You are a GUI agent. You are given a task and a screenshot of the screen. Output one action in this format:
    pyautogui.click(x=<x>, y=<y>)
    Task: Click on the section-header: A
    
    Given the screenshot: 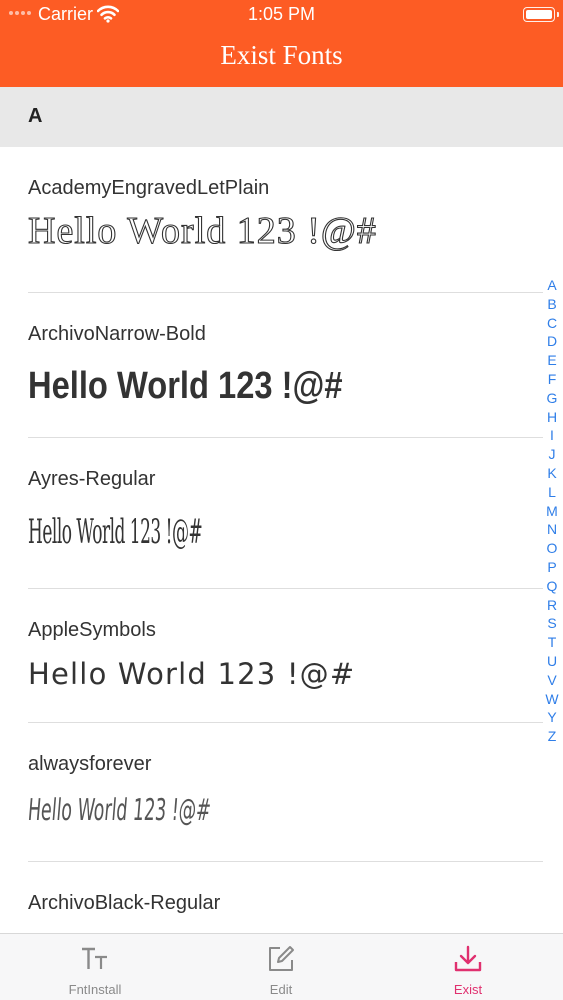 What is the action you would take?
    pyautogui.click(x=281, y=117)
    